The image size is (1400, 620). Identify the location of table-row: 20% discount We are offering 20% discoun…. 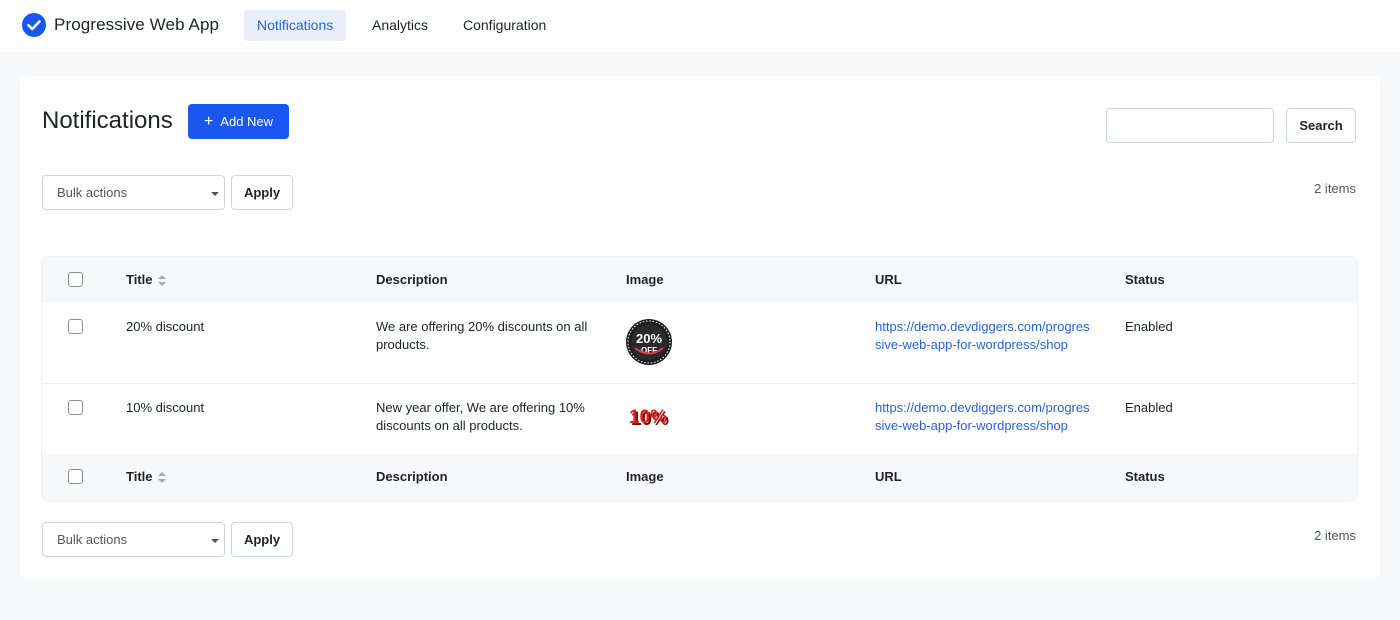
(699, 343).